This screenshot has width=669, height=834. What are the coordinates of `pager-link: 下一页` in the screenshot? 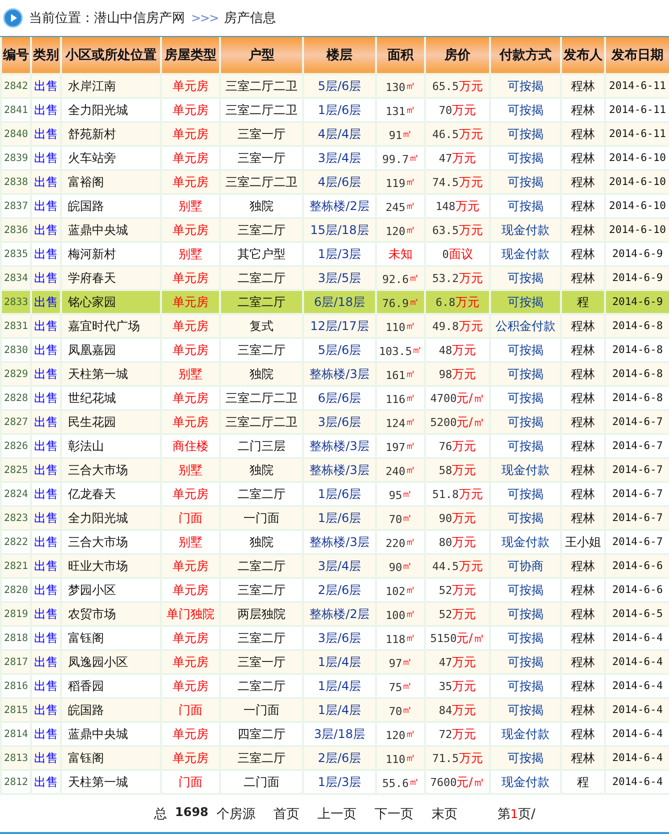 It's located at (394, 813).